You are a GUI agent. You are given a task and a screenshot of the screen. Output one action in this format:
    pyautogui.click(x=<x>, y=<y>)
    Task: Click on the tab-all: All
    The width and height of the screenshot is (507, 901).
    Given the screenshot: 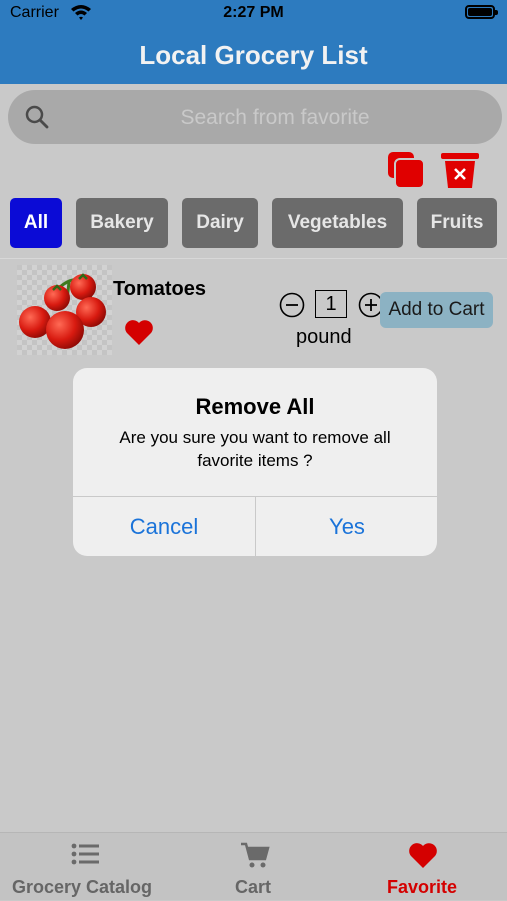 What is the action you would take?
    pyautogui.click(x=36, y=223)
    